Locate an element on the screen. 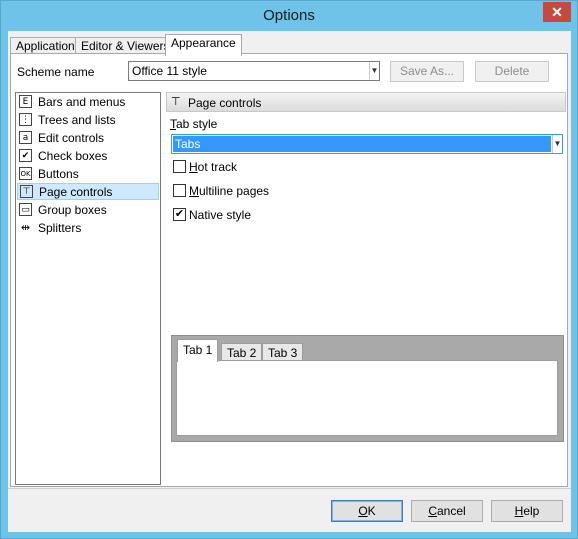  preview-tab-page is located at coordinates (367, 398).